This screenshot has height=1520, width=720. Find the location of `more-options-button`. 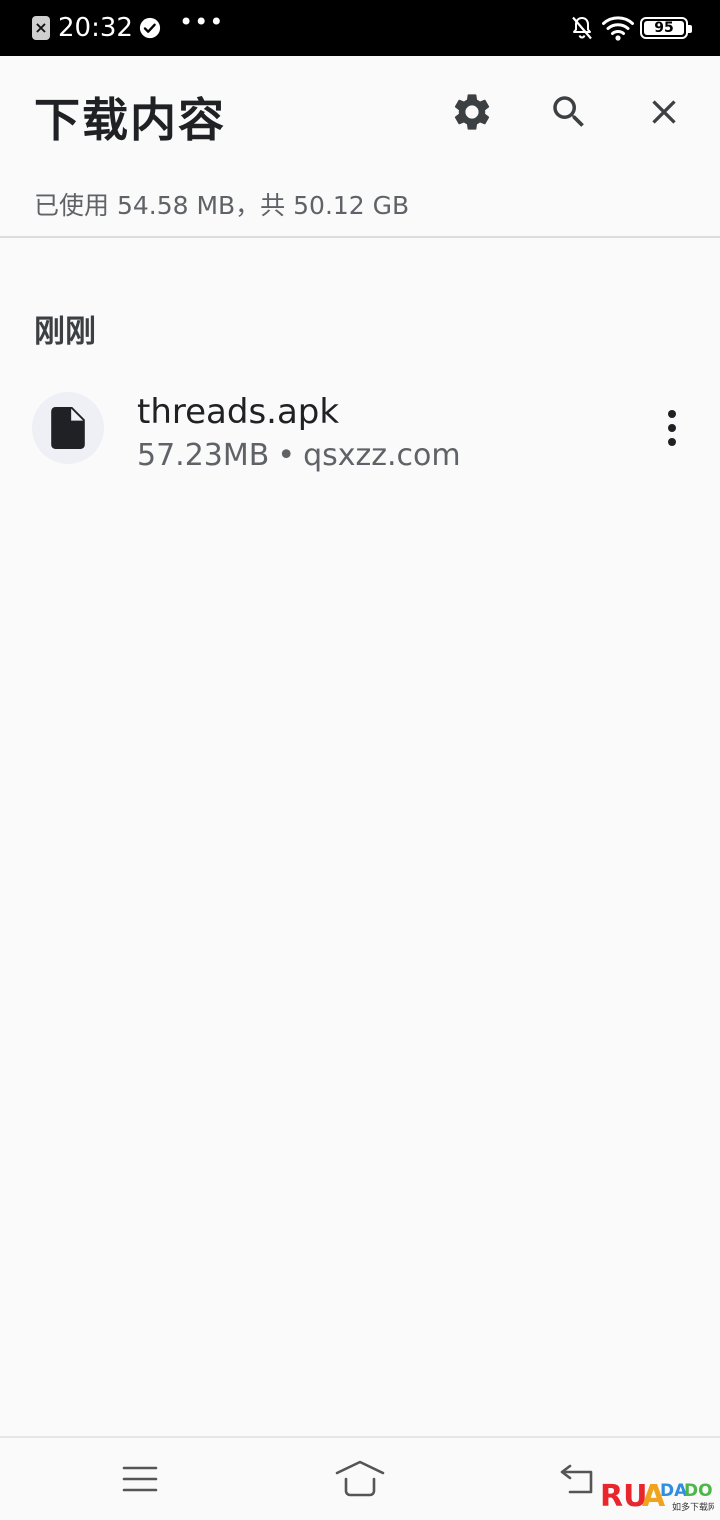

more-options-button is located at coordinates (672, 428).